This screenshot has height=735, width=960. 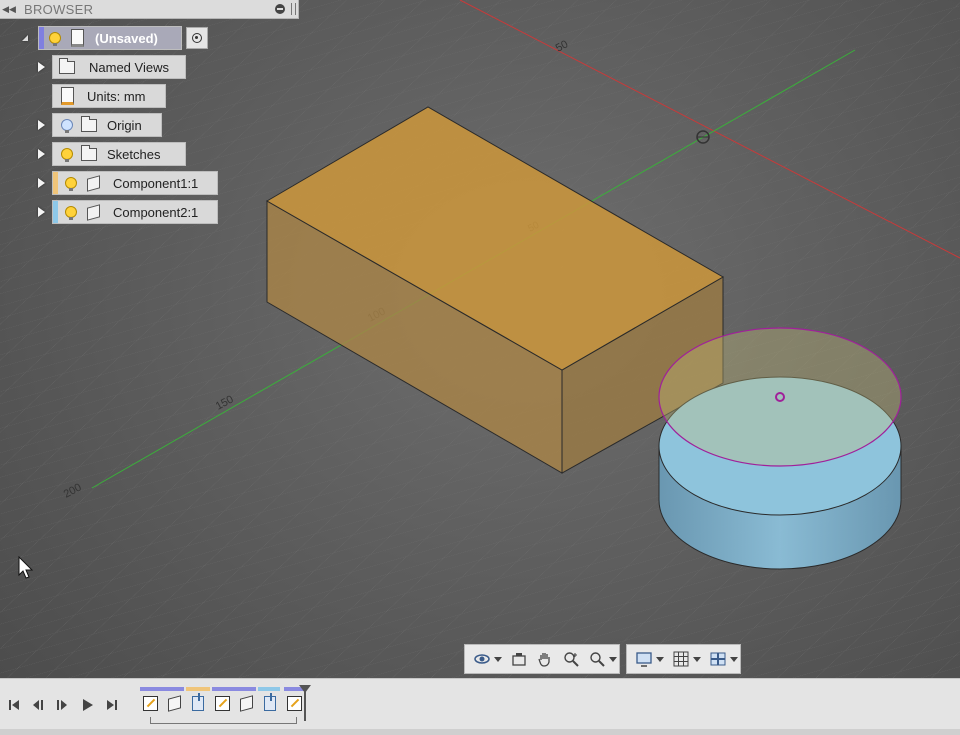 I want to click on display-toolbar, so click(x=683, y=659).